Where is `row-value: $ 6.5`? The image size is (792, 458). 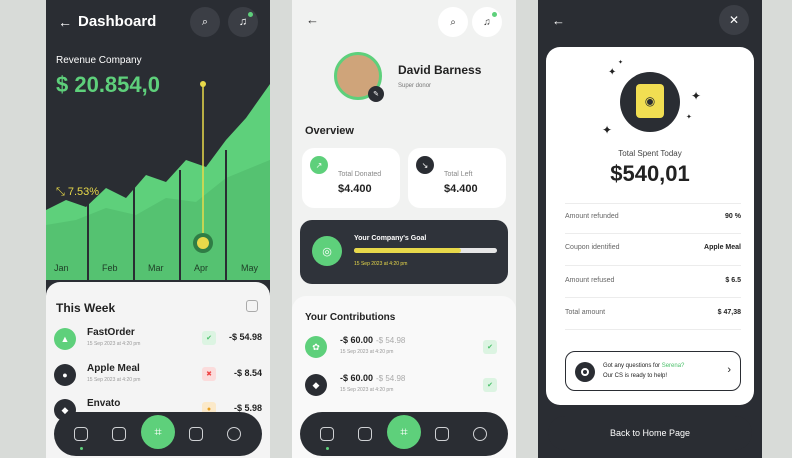 row-value: $ 6.5 is located at coordinates (733, 280).